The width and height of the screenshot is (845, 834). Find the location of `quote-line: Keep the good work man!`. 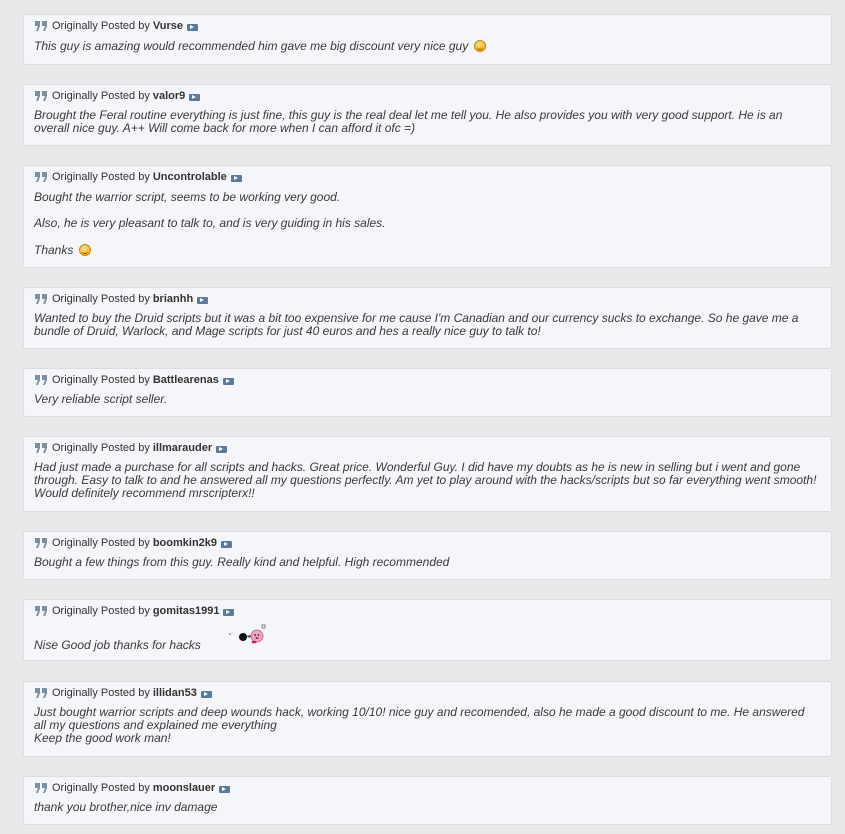

quote-line: Keep the good work man! is located at coordinates (102, 738).